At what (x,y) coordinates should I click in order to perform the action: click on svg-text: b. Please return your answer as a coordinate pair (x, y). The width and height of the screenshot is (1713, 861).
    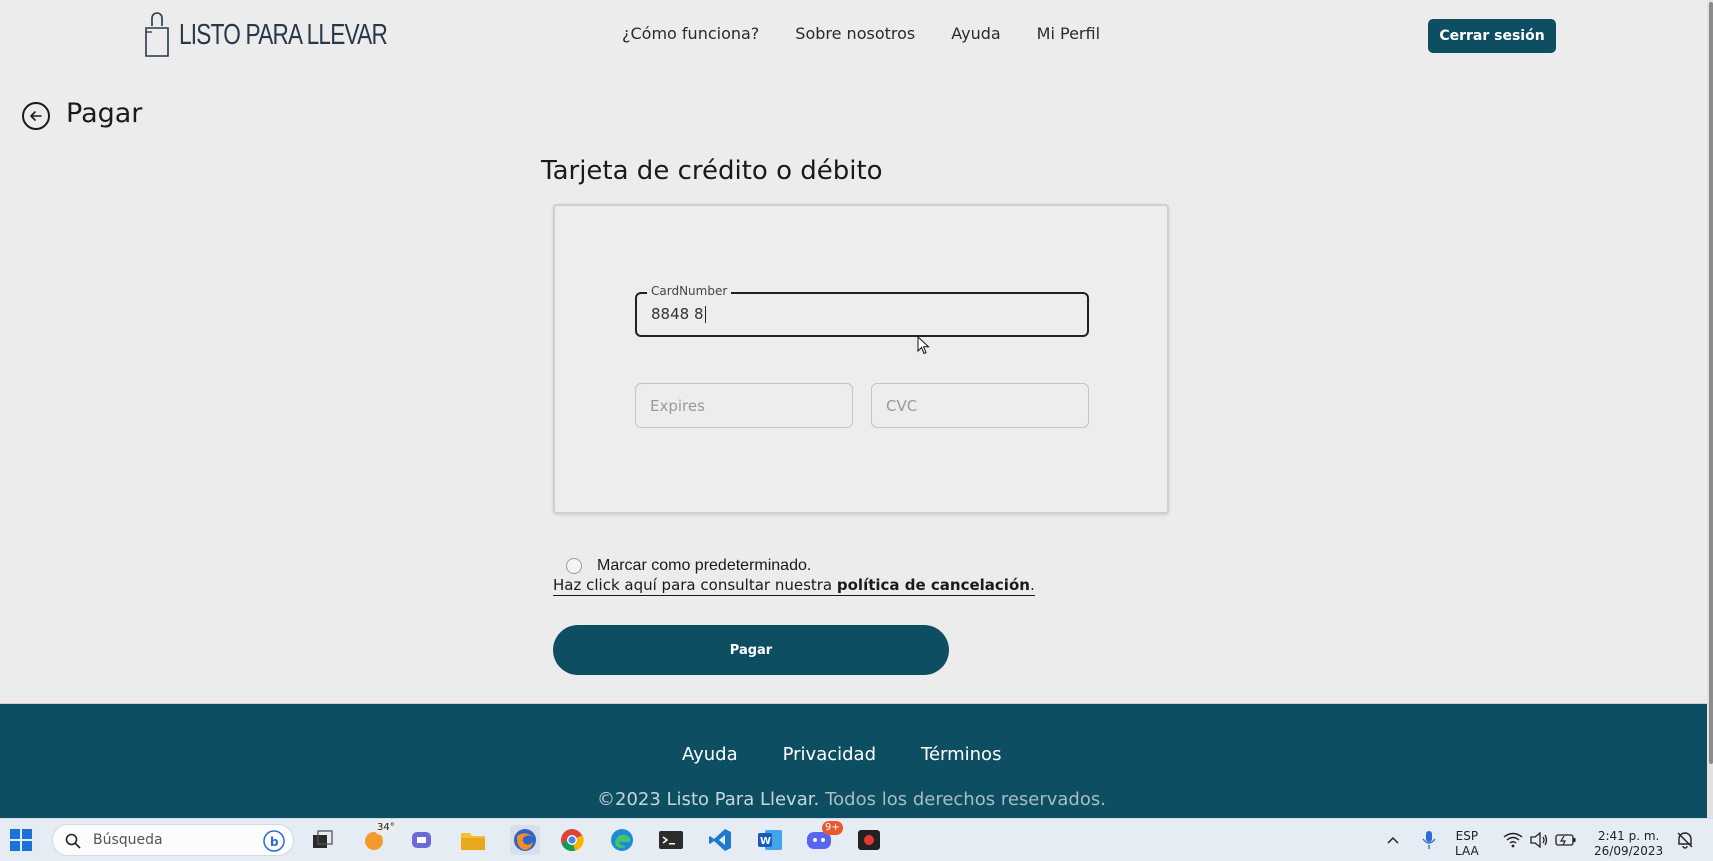
    Looking at the image, I should click on (274, 842).